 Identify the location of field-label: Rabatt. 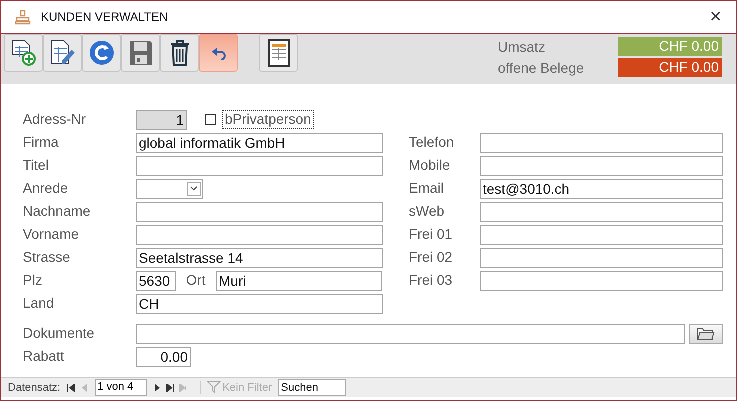
(44, 356).